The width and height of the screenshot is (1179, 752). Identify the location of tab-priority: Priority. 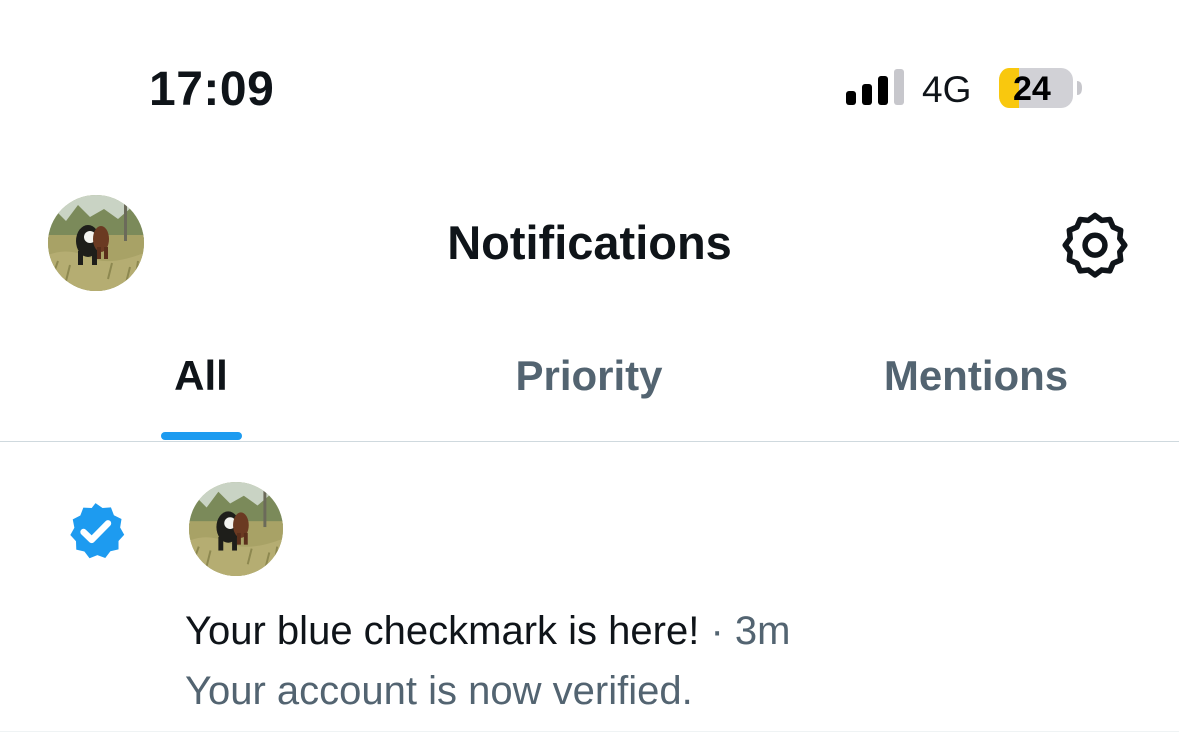
(589, 376).